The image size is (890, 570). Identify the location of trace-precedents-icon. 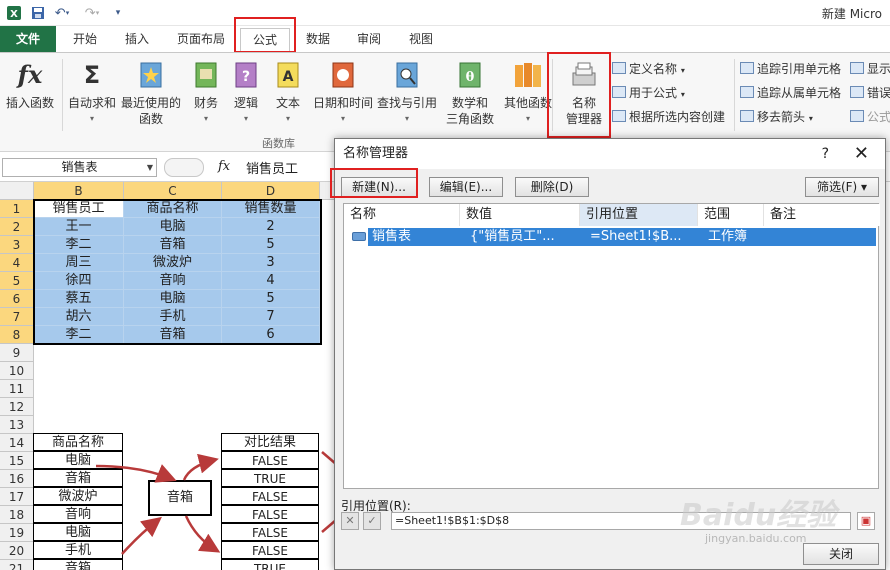
(747, 68).